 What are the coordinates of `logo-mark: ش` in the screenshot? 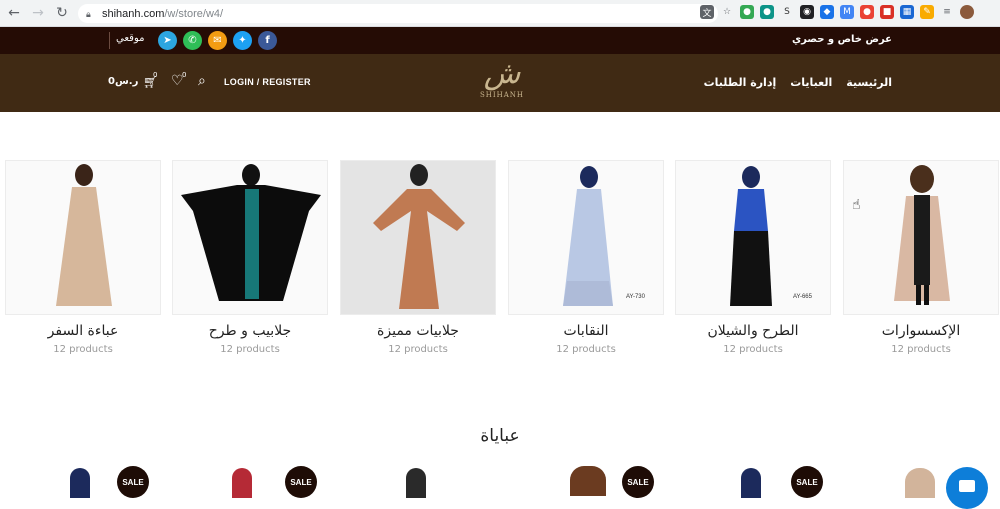 It's located at (502, 73).